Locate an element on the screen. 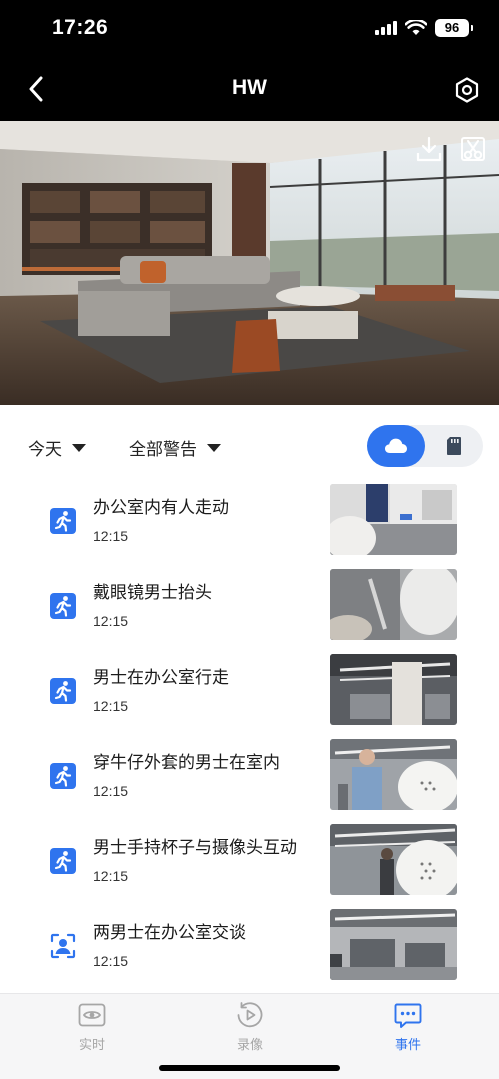 The image size is (499, 1079). tab-recording-label: 录像 is located at coordinates (249, 1045).